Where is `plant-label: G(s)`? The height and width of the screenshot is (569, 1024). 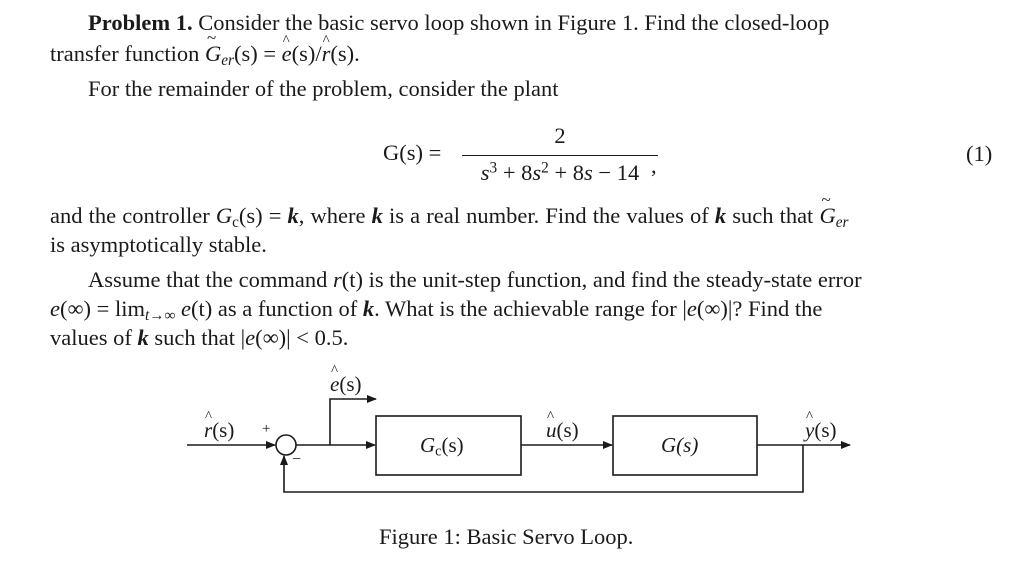
plant-label: G(s) is located at coordinates (680, 445).